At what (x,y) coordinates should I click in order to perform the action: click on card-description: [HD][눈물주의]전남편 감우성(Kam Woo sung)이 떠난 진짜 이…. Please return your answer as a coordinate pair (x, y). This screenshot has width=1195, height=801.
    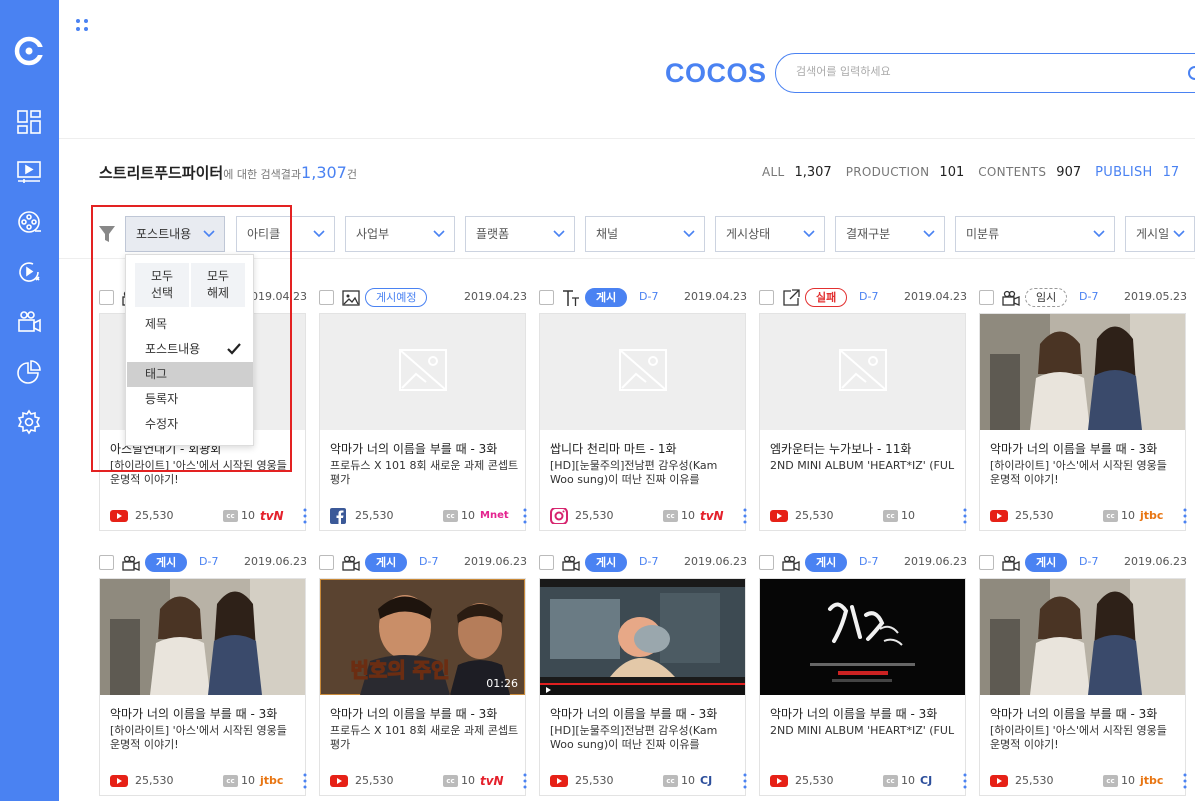
    Looking at the image, I should click on (634, 472).